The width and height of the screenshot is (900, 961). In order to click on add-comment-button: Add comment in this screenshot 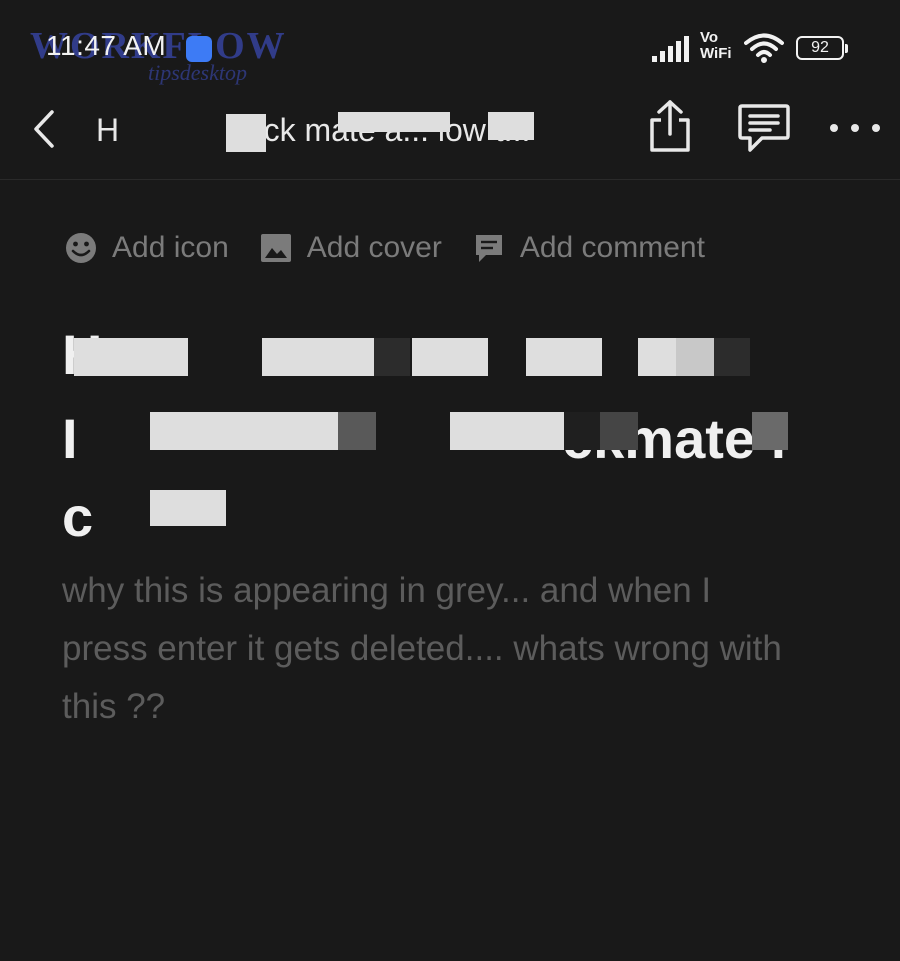, I will do `click(588, 248)`.